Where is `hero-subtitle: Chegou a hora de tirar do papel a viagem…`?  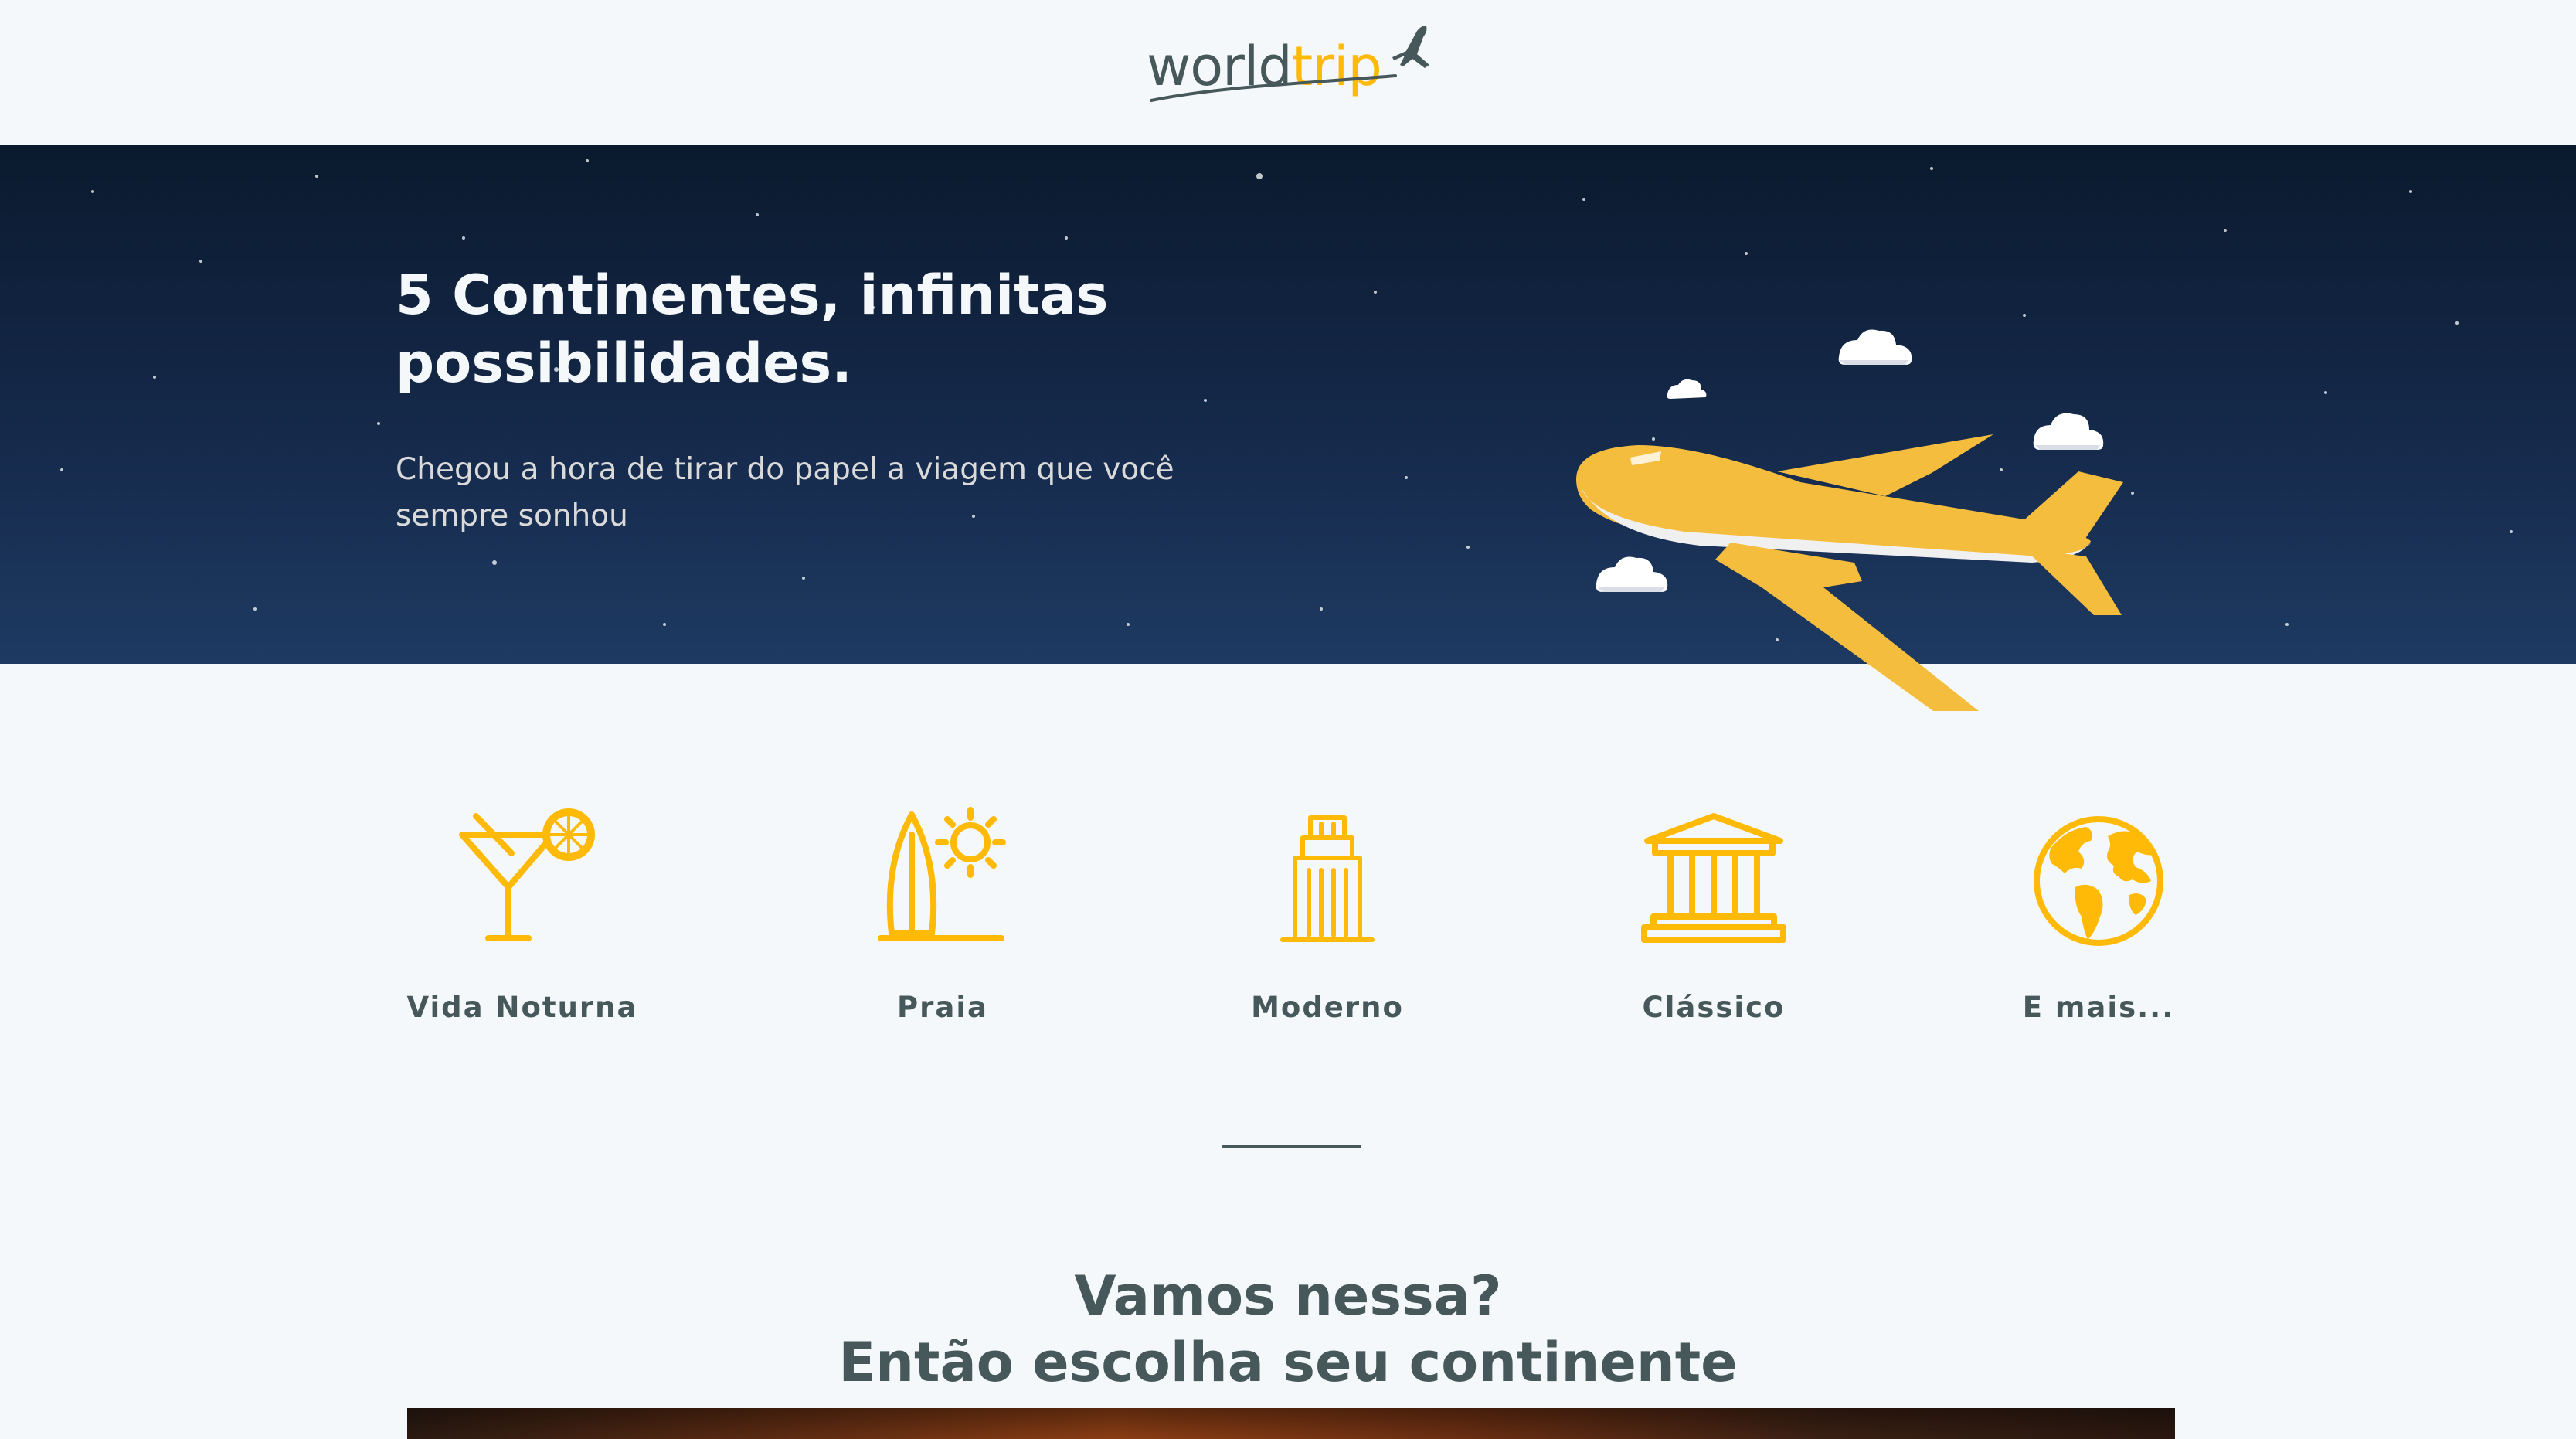
hero-subtitle: Chegou a hora de tirar do papel a viagem… is located at coordinates (785, 493).